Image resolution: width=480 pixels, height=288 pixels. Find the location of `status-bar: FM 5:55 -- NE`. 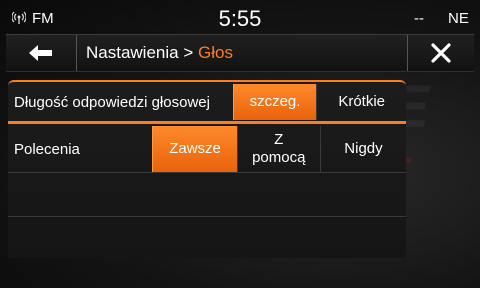

status-bar: FM 5:55 -- NE is located at coordinates (240, 18).